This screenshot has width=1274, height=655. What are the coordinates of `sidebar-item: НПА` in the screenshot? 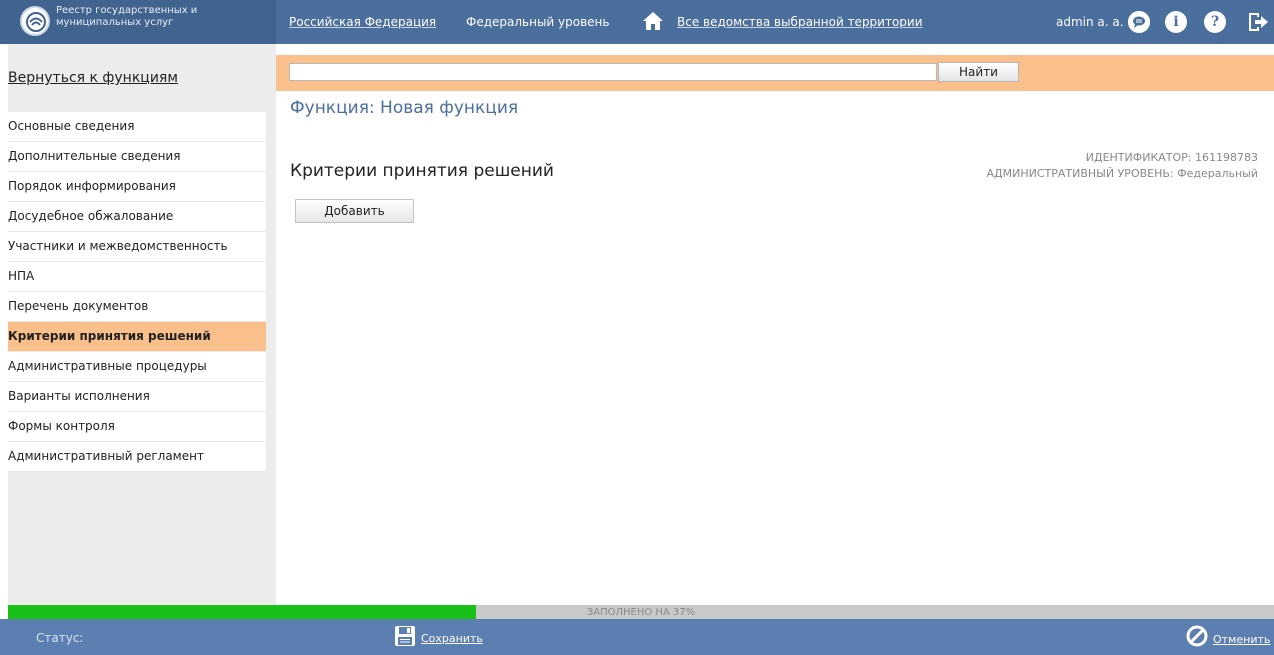 It's located at (137, 277).